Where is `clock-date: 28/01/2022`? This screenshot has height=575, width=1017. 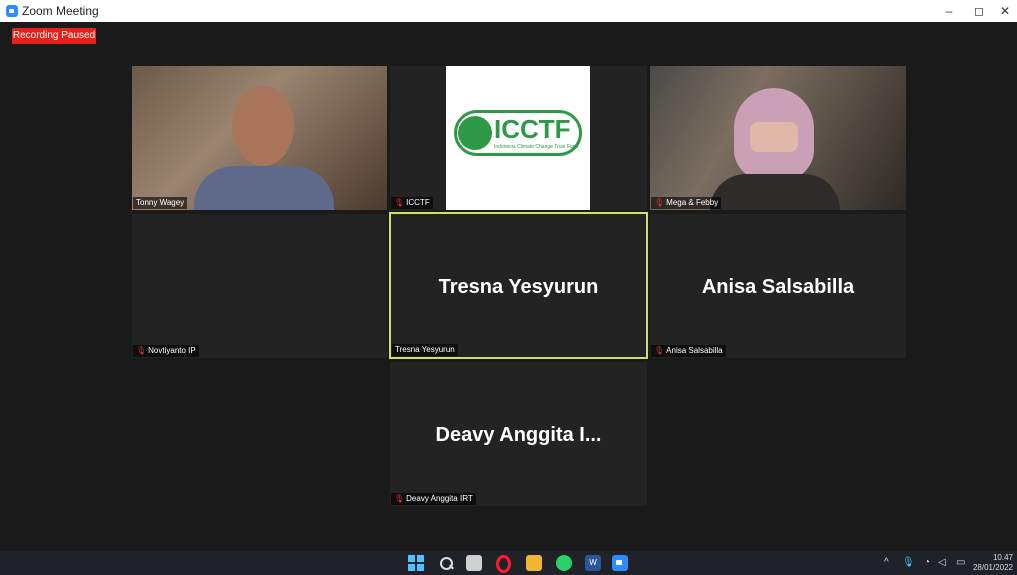 clock-date: 28/01/2022 is located at coordinates (992, 567).